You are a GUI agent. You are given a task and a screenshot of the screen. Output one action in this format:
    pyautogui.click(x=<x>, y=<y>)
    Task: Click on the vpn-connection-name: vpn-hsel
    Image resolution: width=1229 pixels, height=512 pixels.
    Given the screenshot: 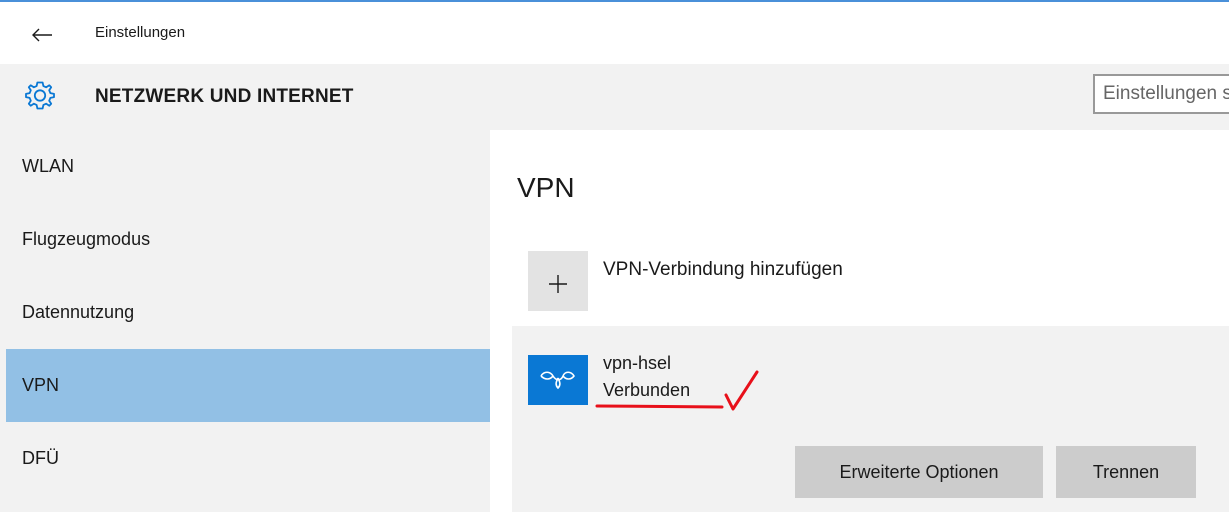 What is the action you would take?
    pyautogui.click(x=637, y=363)
    